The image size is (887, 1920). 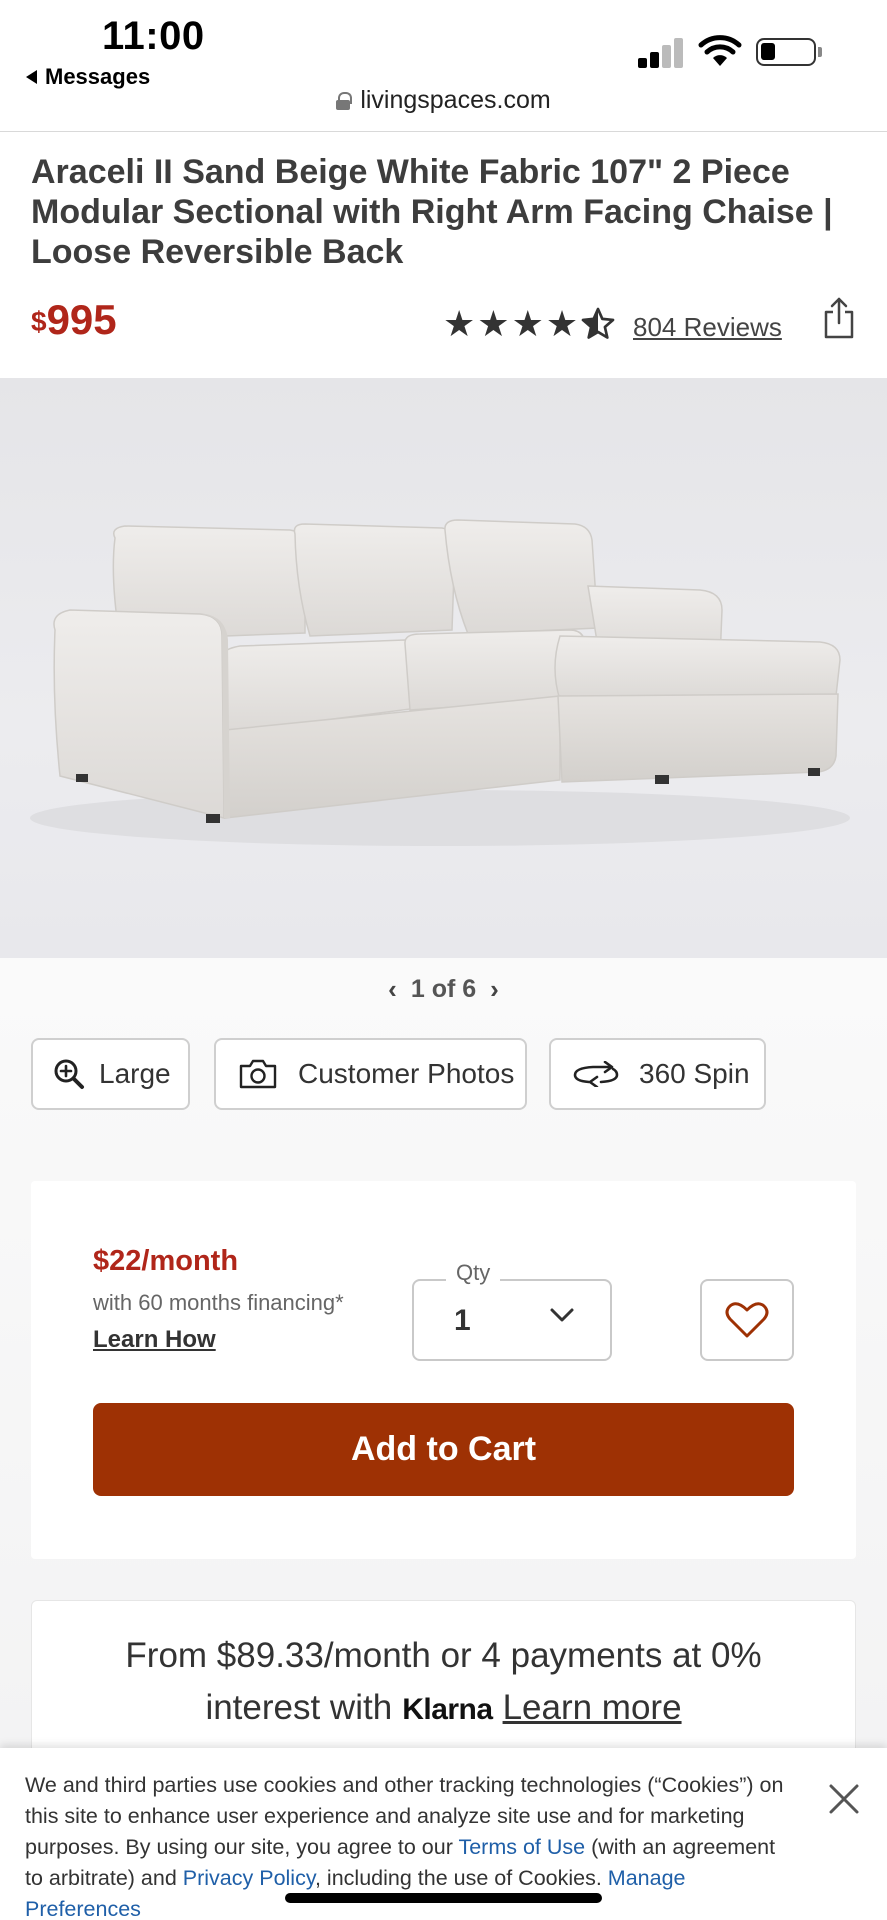 I want to click on home-indicator, so click(x=443, y=1898).